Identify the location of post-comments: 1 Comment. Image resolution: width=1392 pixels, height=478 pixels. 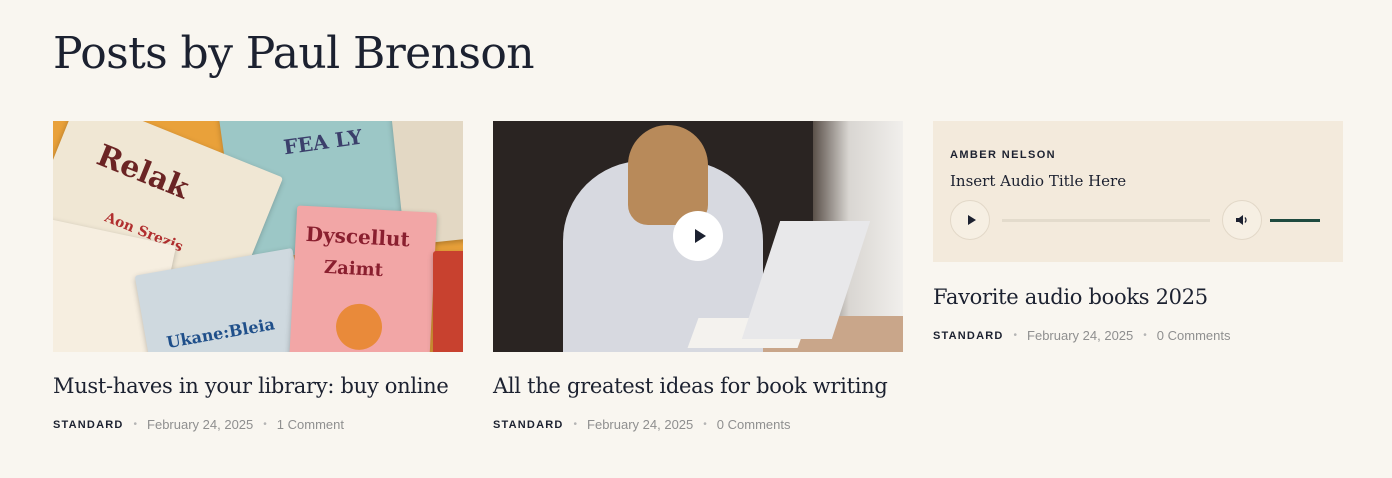
(310, 424).